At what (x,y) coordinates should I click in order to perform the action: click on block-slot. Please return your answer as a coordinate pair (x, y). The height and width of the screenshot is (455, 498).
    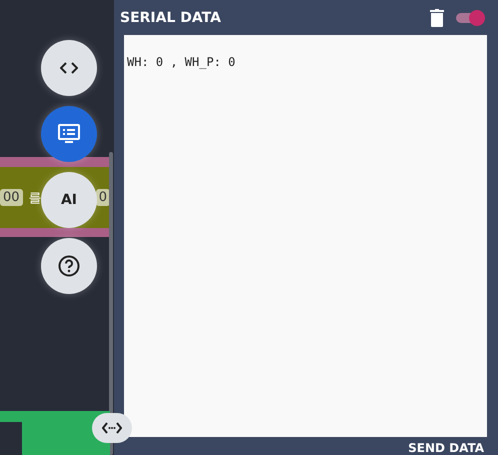
    Looking at the image, I should click on (11, 438).